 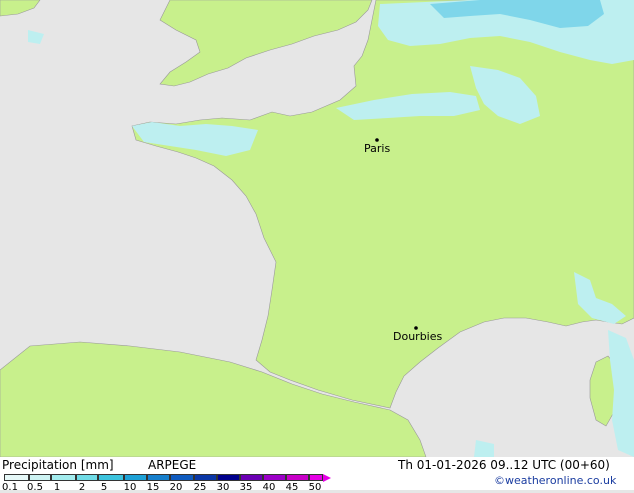 What do you see at coordinates (223, 487) in the screenshot?
I see `scale-tick-label: 30` at bounding box center [223, 487].